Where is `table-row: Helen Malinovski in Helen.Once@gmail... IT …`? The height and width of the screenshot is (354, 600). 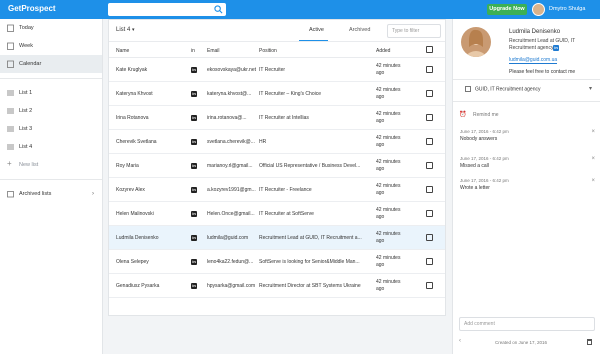
table-row: Helen Malinovski in Helen.Once@gmail... IT … is located at coordinates (277, 214).